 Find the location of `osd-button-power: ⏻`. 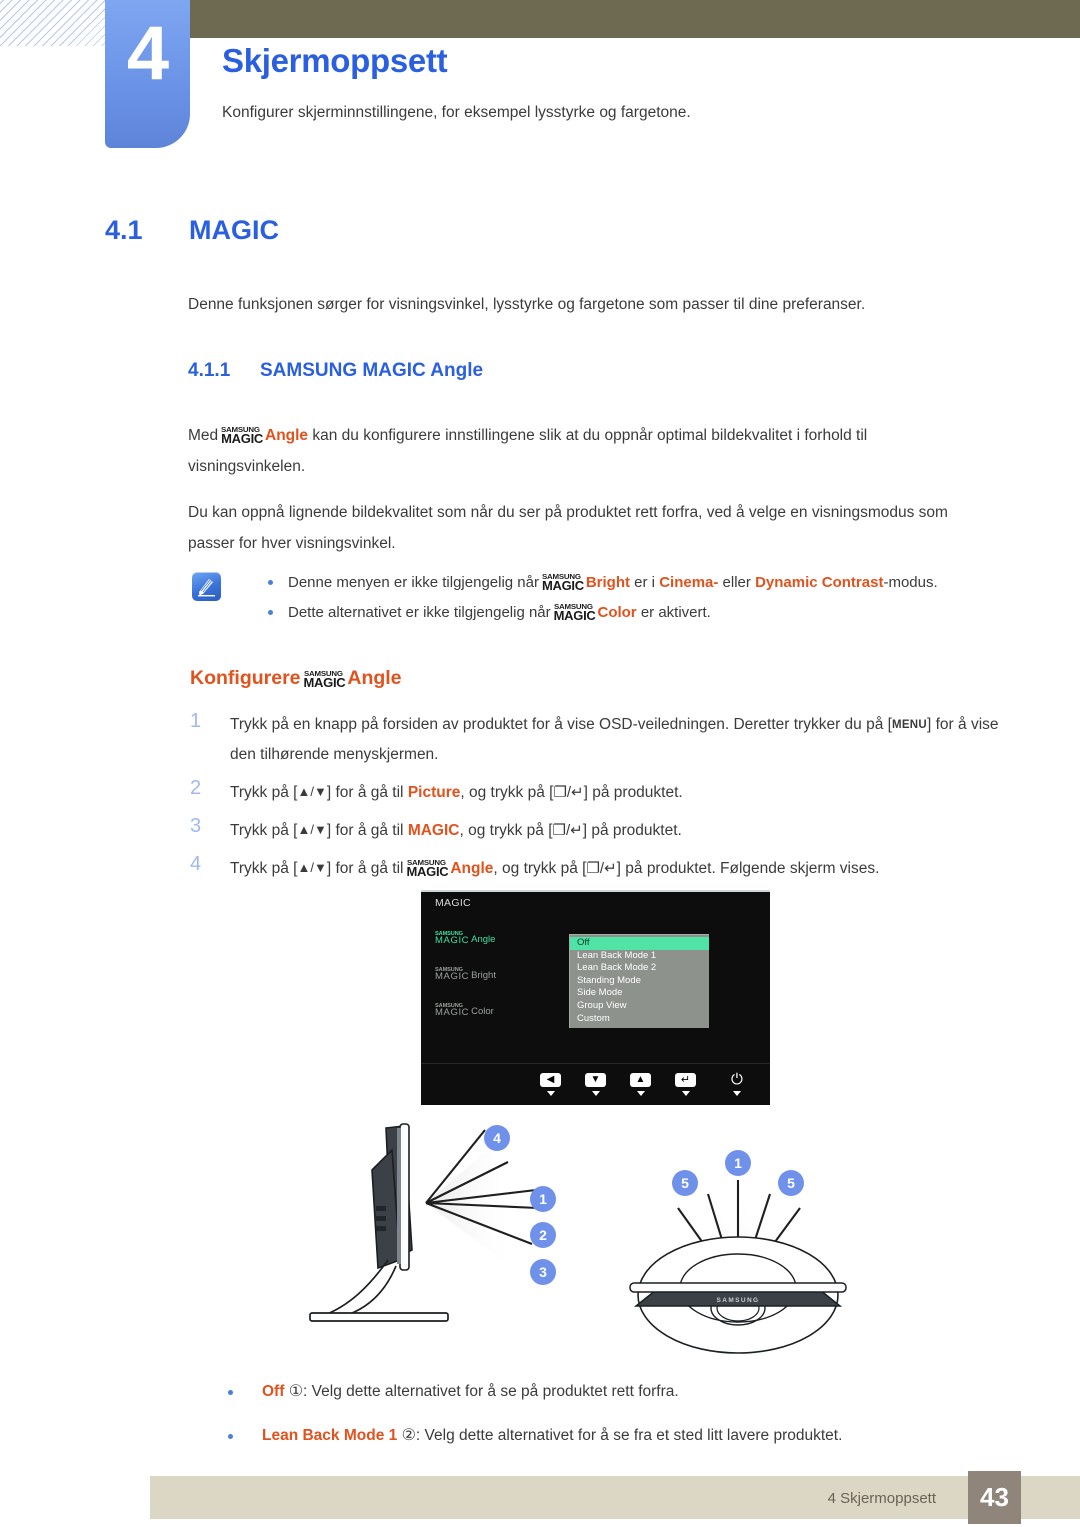

osd-button-power: ⏻ is located at coordinates (737, 1083).